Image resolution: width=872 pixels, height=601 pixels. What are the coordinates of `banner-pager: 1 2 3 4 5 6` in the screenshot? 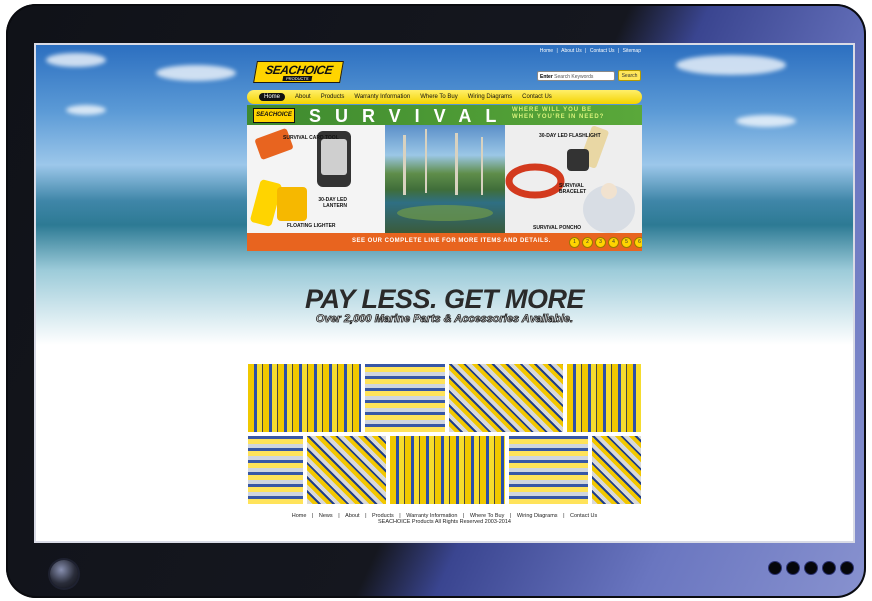 It's located at (605, 242).